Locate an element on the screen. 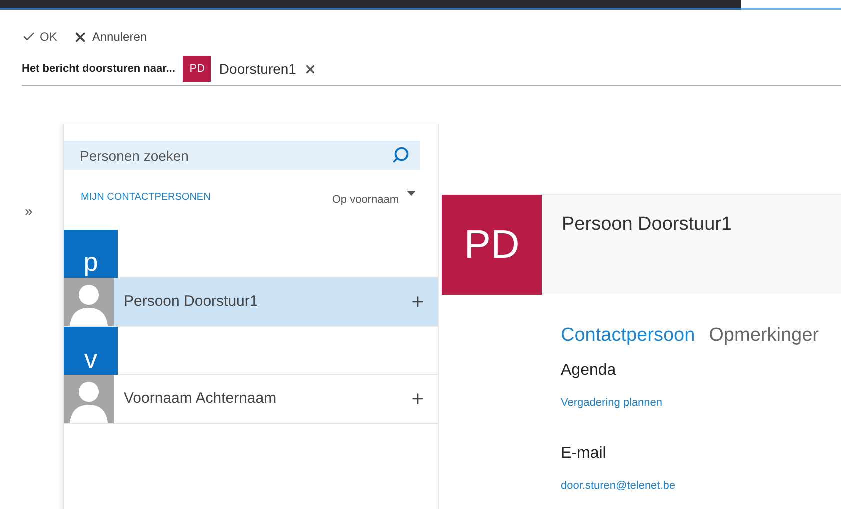  recipient-avatar: PD is located at coordinates (197, 69).